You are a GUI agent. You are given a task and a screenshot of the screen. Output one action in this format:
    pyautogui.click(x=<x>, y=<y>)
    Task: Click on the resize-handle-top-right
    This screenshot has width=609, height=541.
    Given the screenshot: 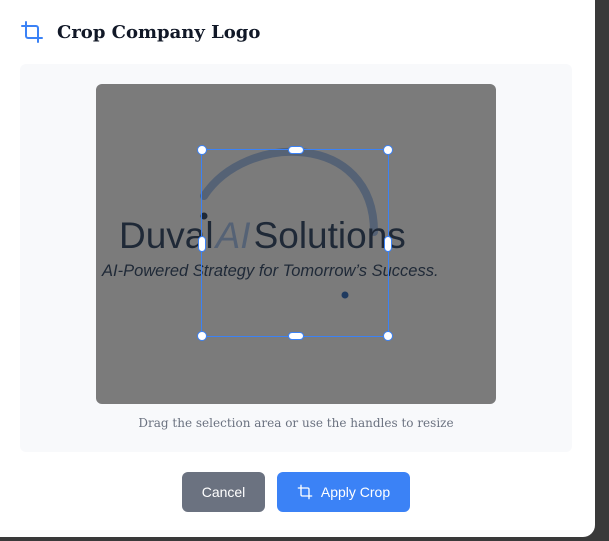 What is the action you would take?
    pyautogui.click(x=388, y=150)
    